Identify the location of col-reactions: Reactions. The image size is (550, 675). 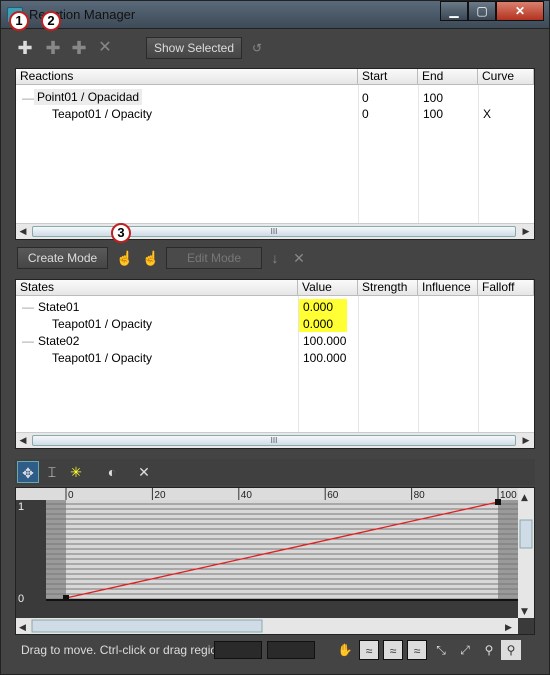
(187, 77).